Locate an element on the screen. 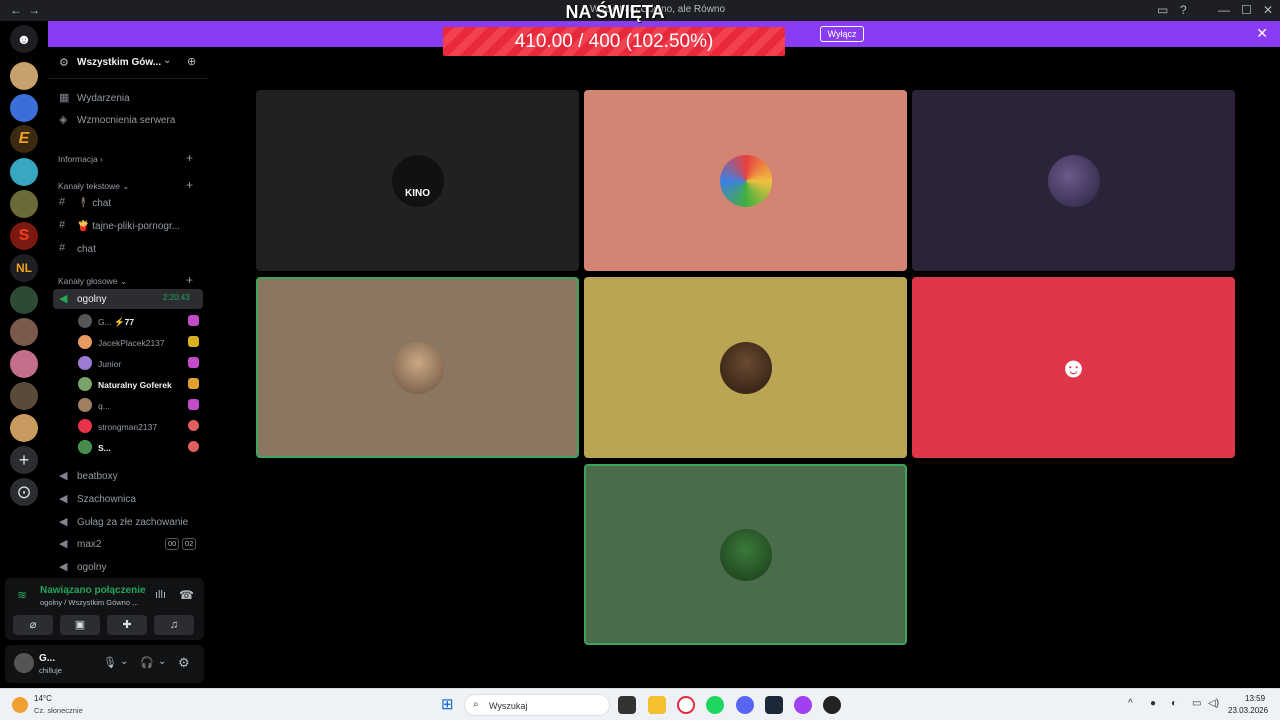 Image resolution: width=1280 pixels, height=720 pixels. tray-overflow-icon: ^ is located at coordinates (1130, 703).